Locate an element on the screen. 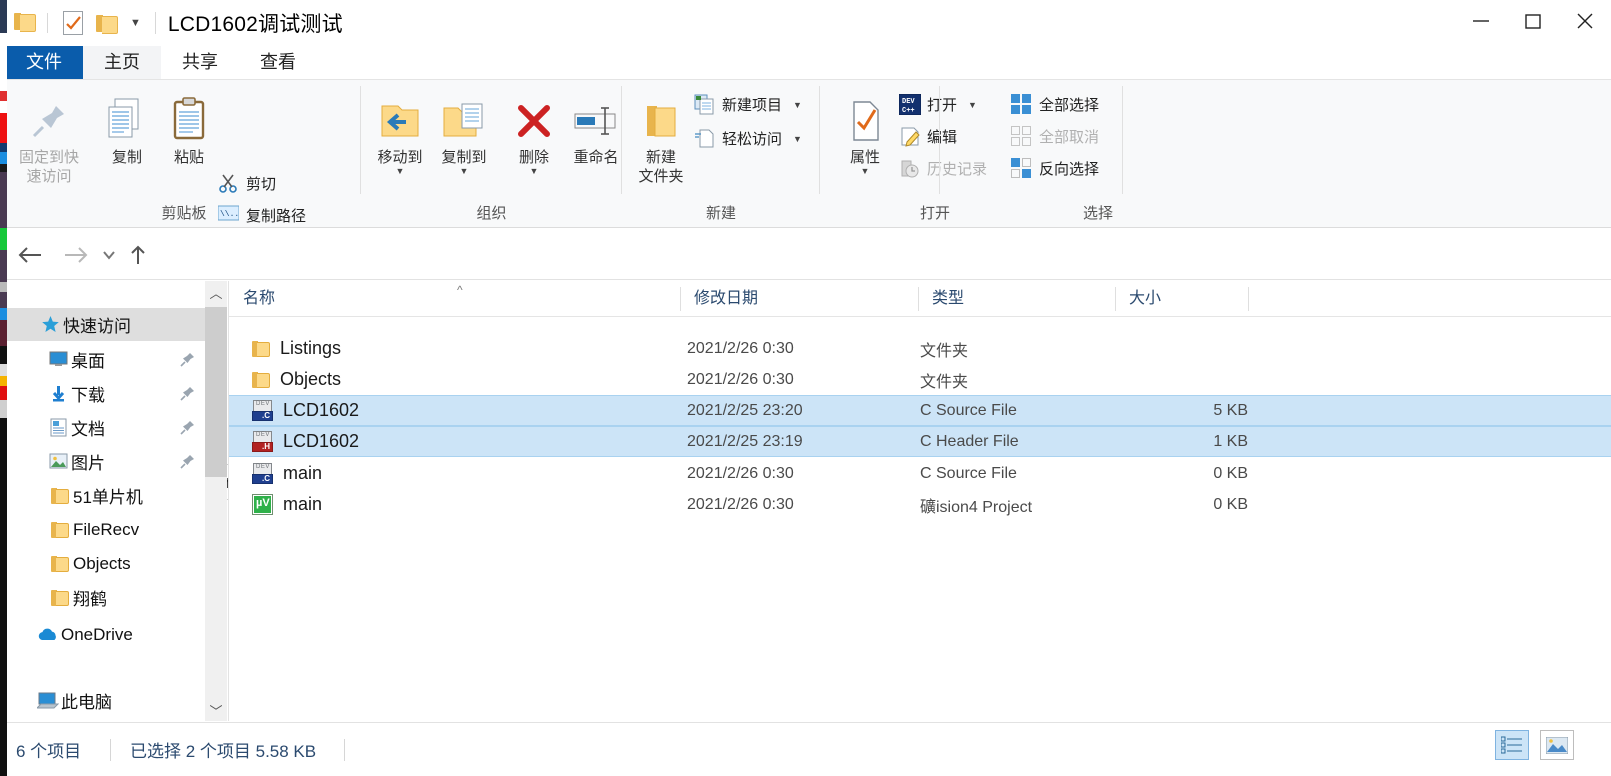  tab-share: 共享 is located at coordinates (200, 62).